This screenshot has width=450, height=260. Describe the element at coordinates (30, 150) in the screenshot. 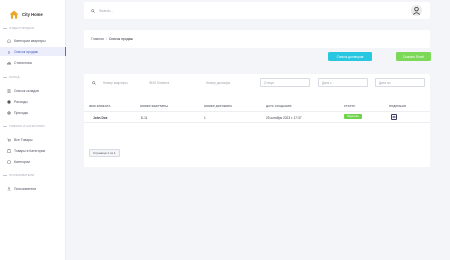

I see `sidebar-item-label: Товары в Категории` at that location.